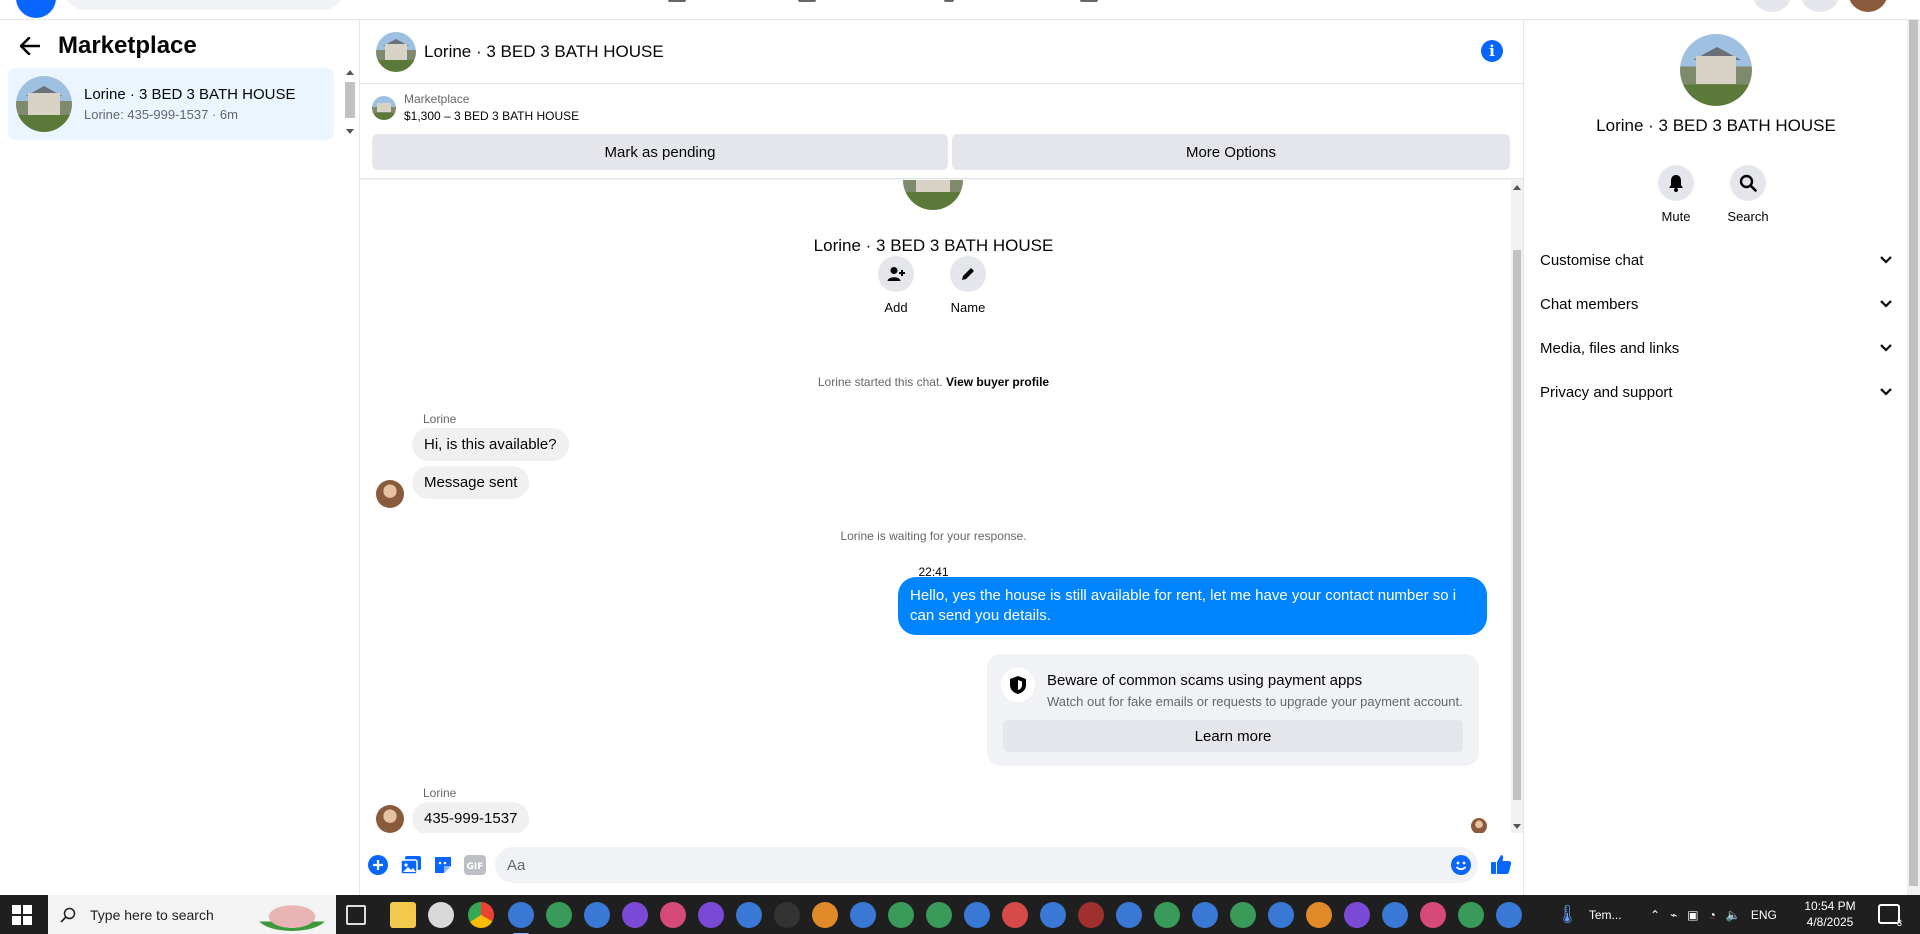  Describe the element at coordinates (36, 9) in the screenshot. I see `facebook-logo-icon` at that location.